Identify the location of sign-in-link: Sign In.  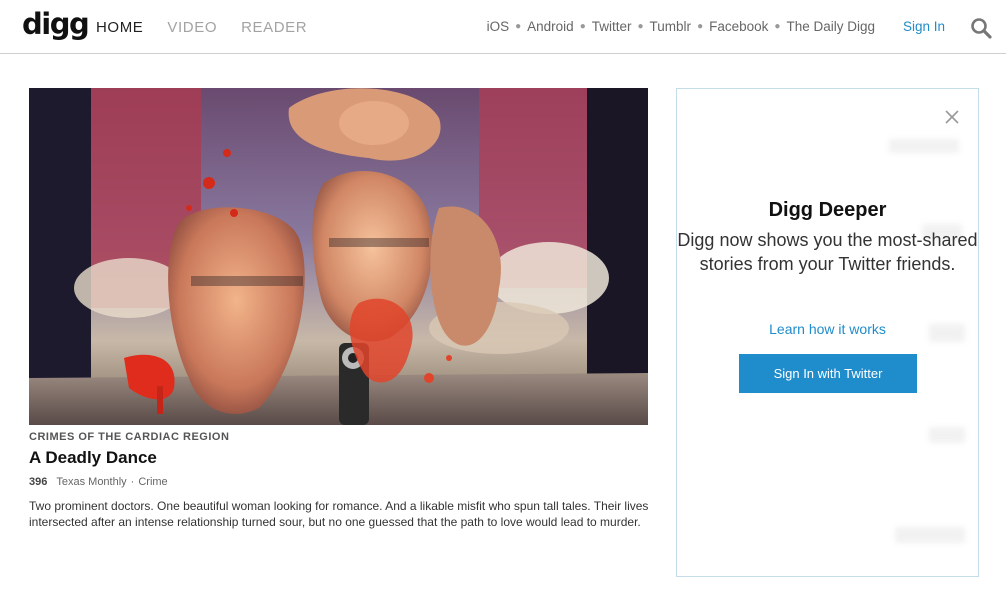
(924, 26).